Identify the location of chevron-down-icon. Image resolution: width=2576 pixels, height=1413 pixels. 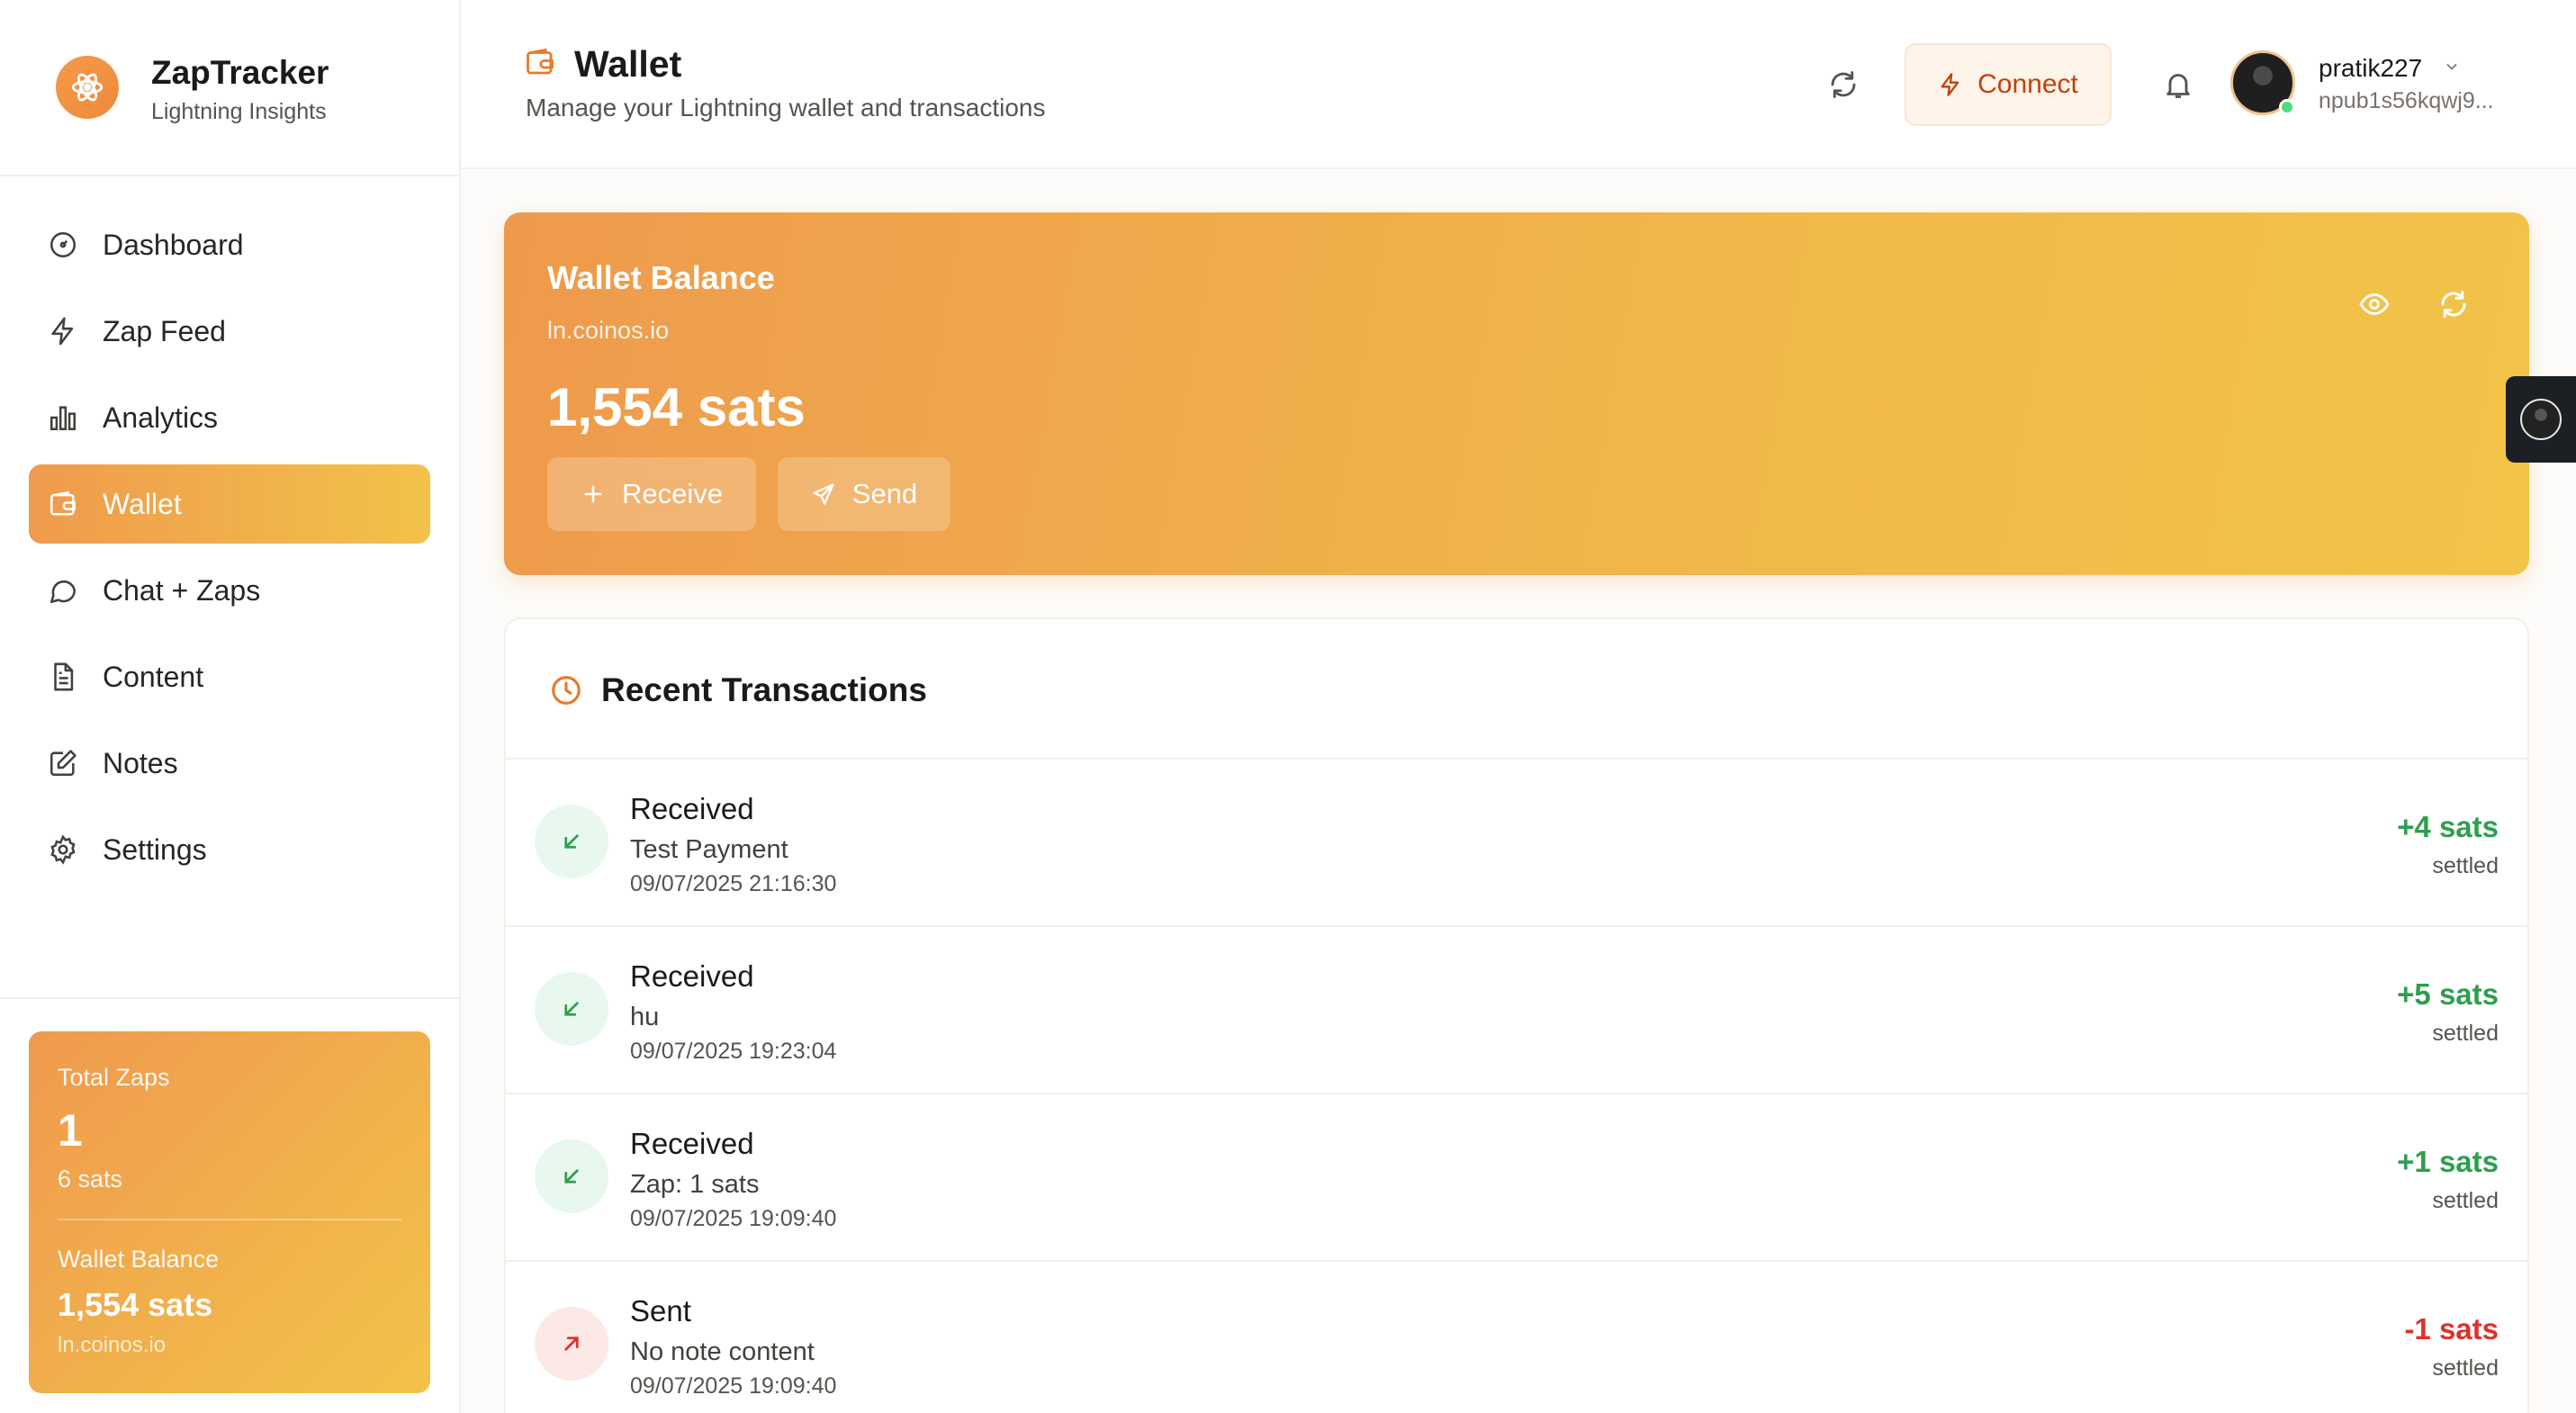
(2452, 69).